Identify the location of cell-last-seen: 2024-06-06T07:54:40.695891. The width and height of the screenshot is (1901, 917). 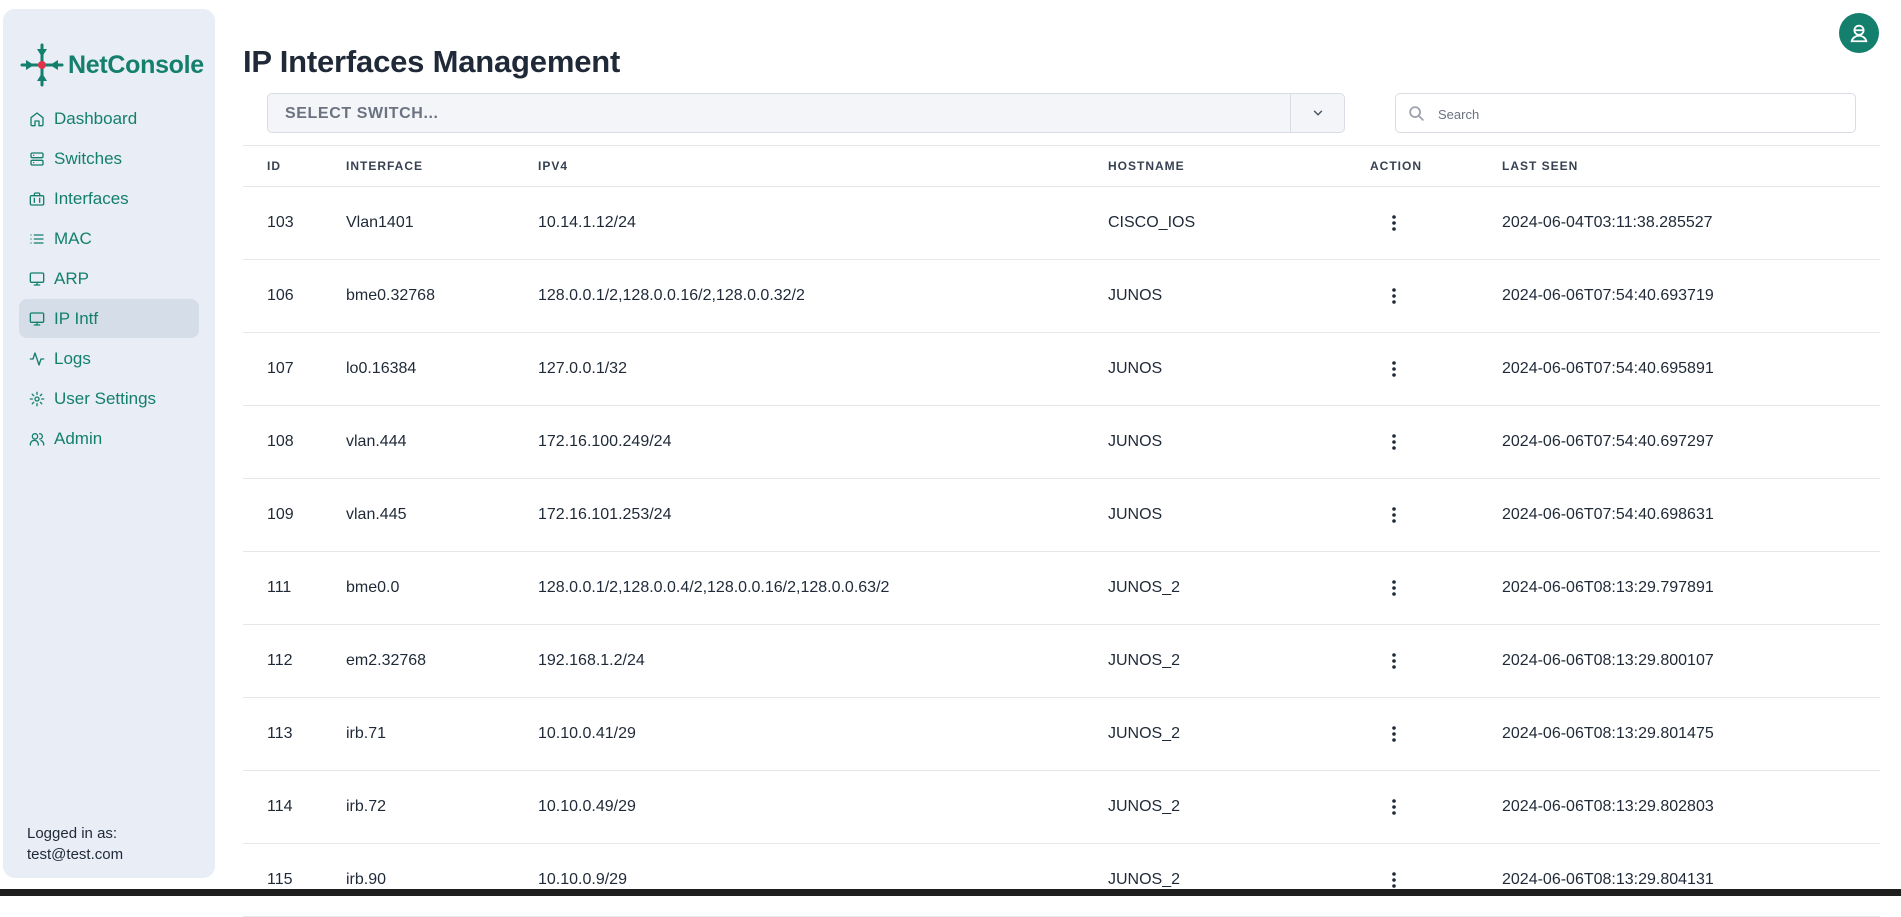
(1691, 369).